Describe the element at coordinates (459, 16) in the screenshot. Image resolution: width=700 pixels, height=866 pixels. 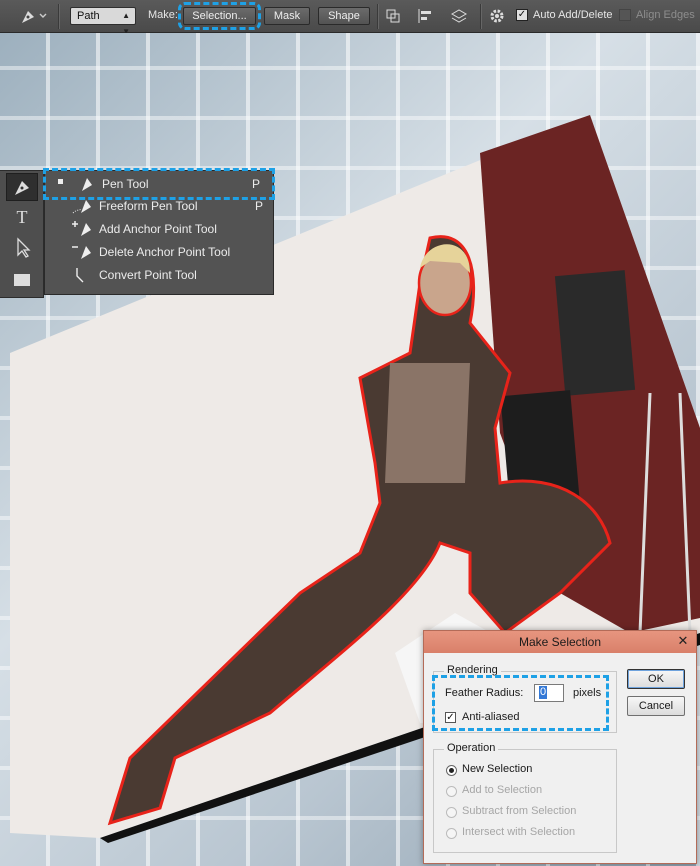
I see `path-arrangement-icon` at that location.